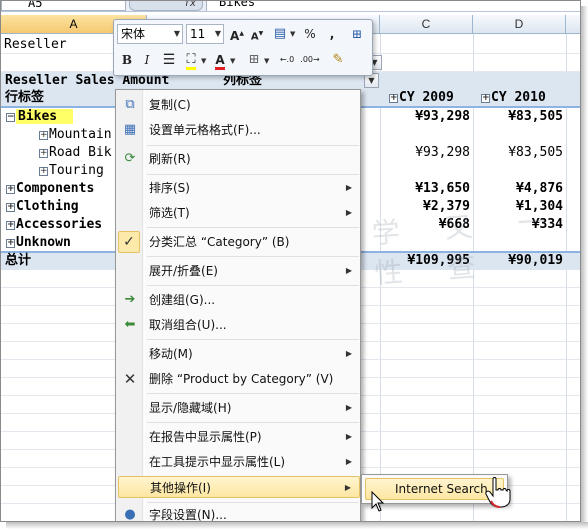  I want to click on pivot-row-road: +Road Bik, so click(75, 153).